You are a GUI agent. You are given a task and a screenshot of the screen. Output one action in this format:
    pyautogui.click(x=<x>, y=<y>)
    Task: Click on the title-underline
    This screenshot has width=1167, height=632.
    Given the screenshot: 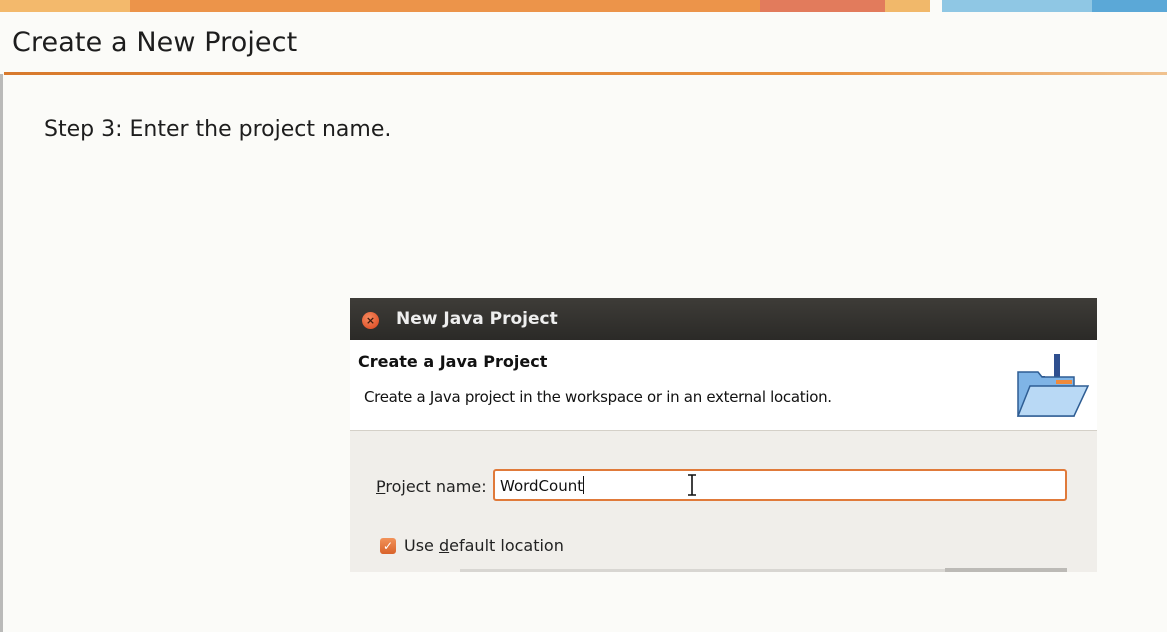 What is the action you would take?
    pyautogui.click(x=585, y=73)
    